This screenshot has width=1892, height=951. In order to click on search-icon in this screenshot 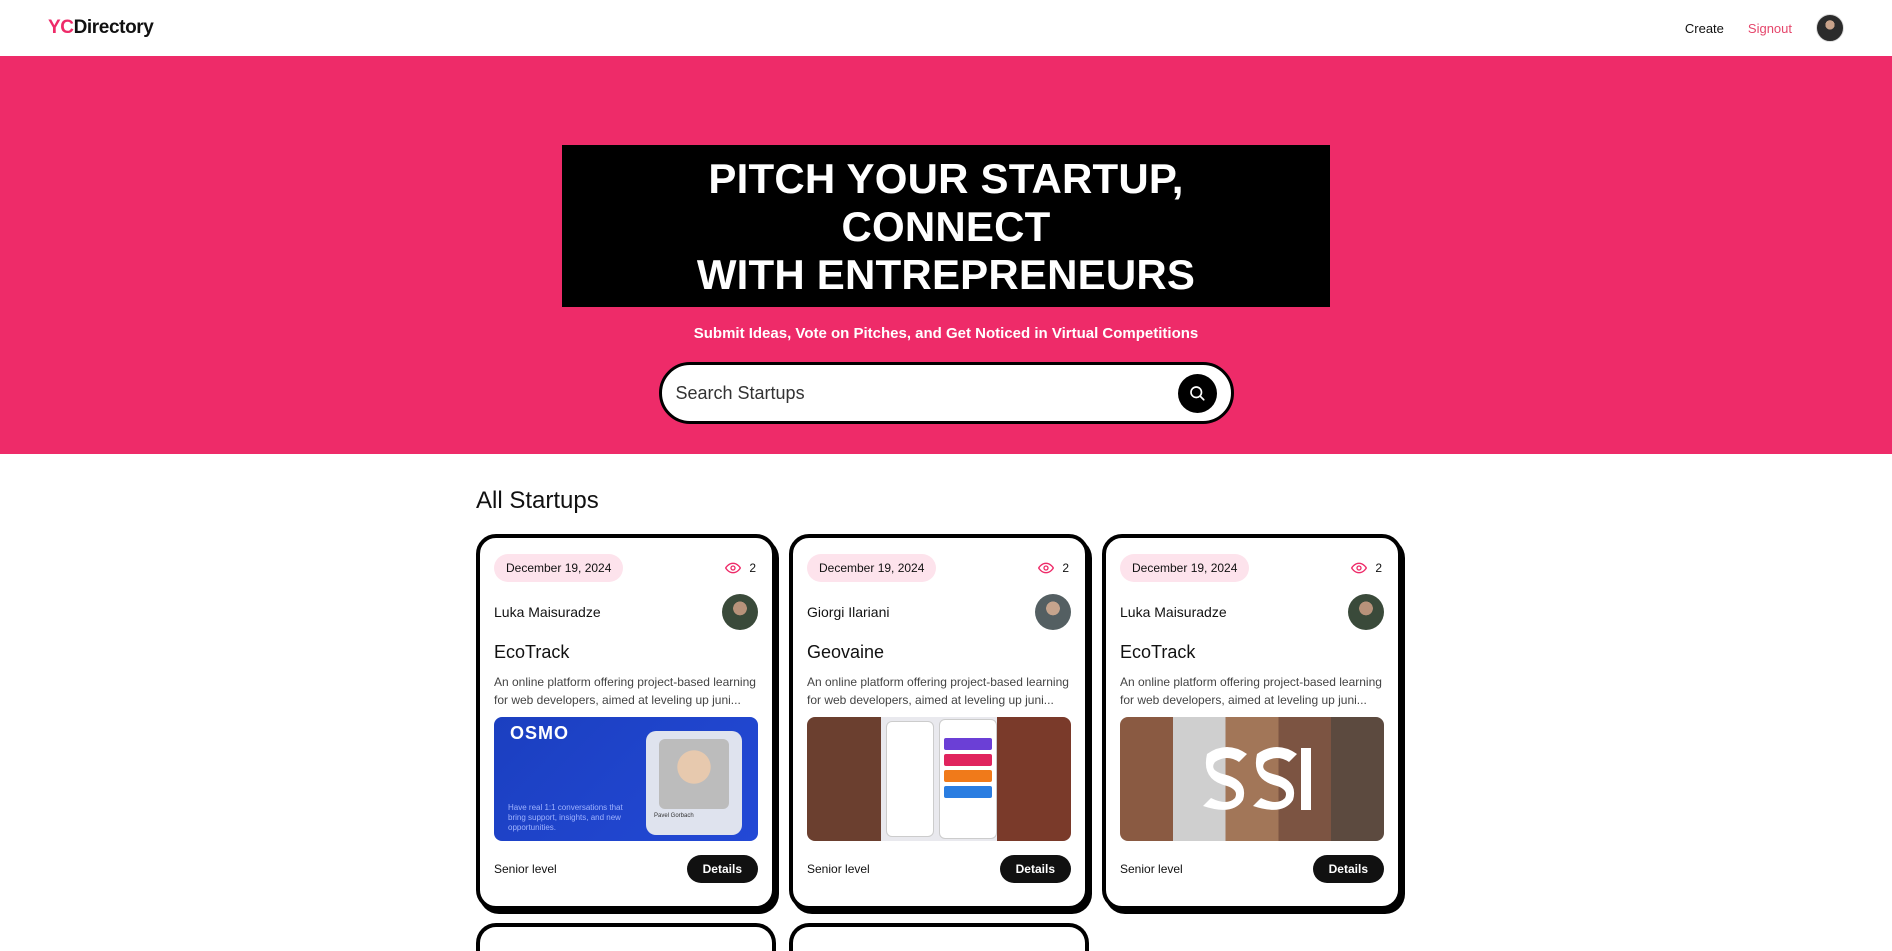, I will do `click(1197, 393)`.